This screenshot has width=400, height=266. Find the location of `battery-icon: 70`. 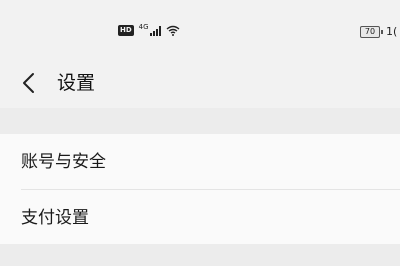

battery-icon: 70 is located at coordinates (370, 31).